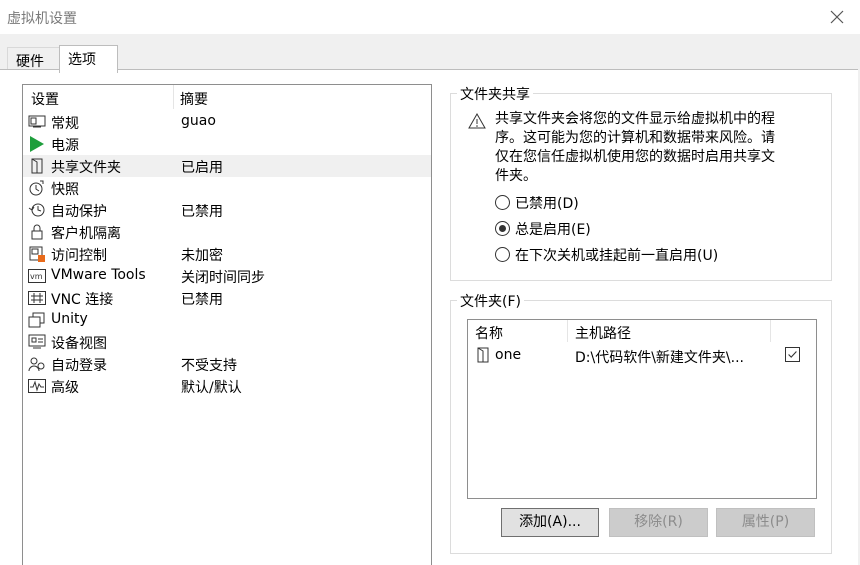 This screenshot has height=565, width=860. Describe the element at coordinates (490, 301) in the screenshot. I see `folders-title: 文件夹(F)` at that location.